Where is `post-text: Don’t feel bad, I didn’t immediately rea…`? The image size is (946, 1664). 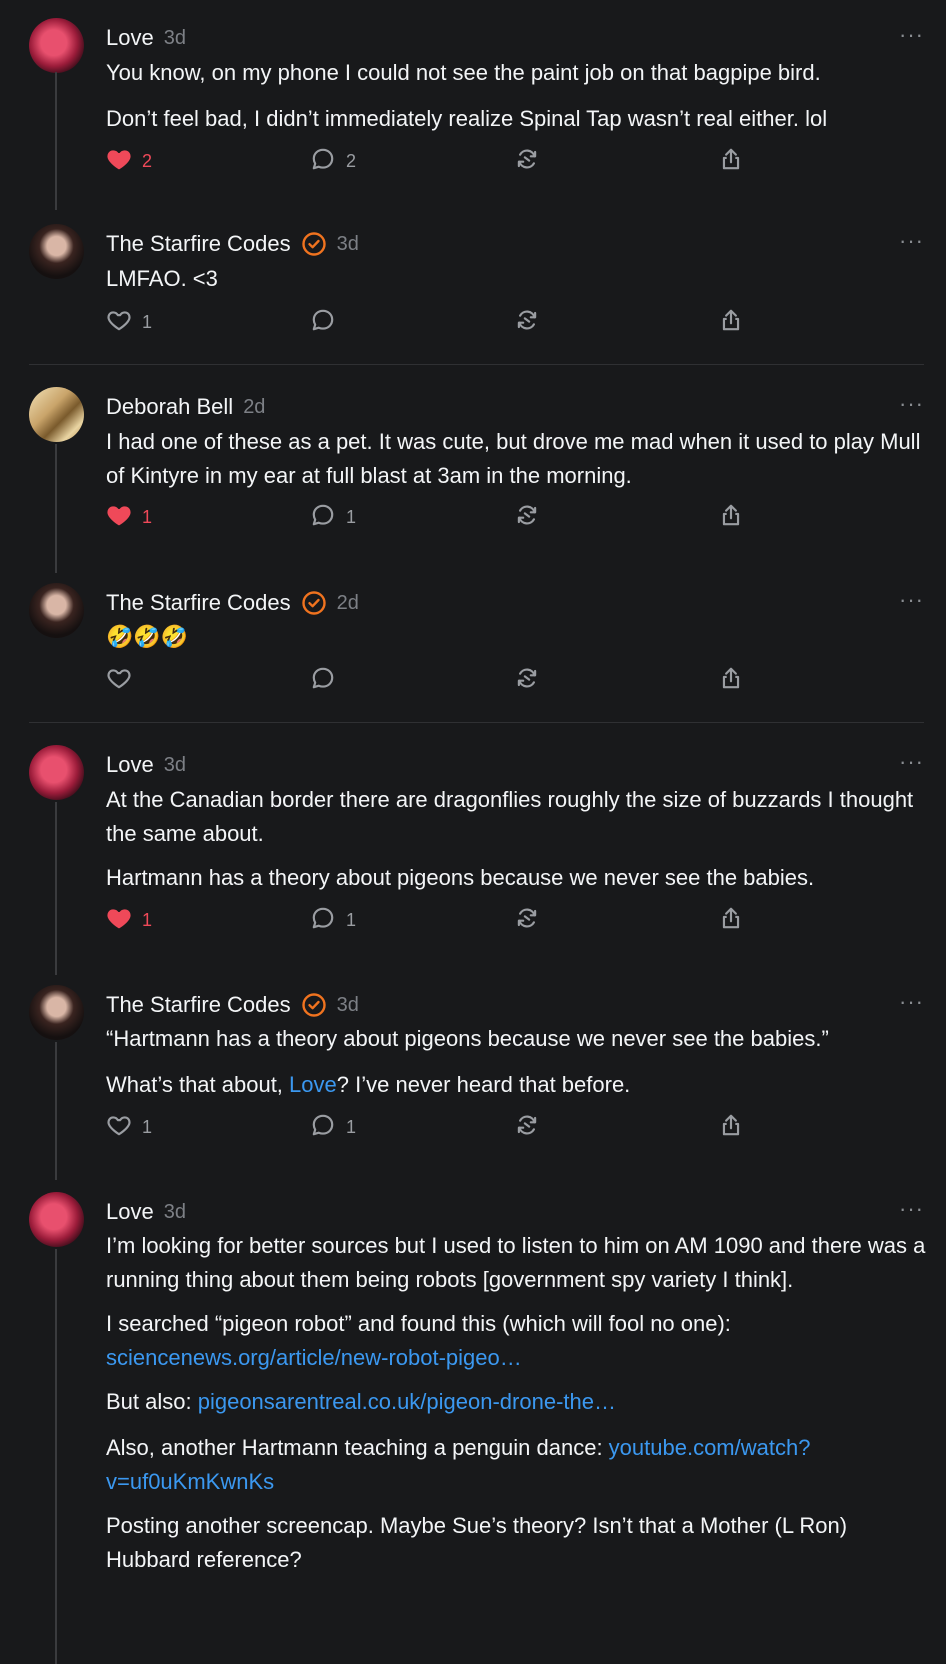
post-text: Don’t feel bad, I didn’t immediately rea… is located at coordinates (516, 119).